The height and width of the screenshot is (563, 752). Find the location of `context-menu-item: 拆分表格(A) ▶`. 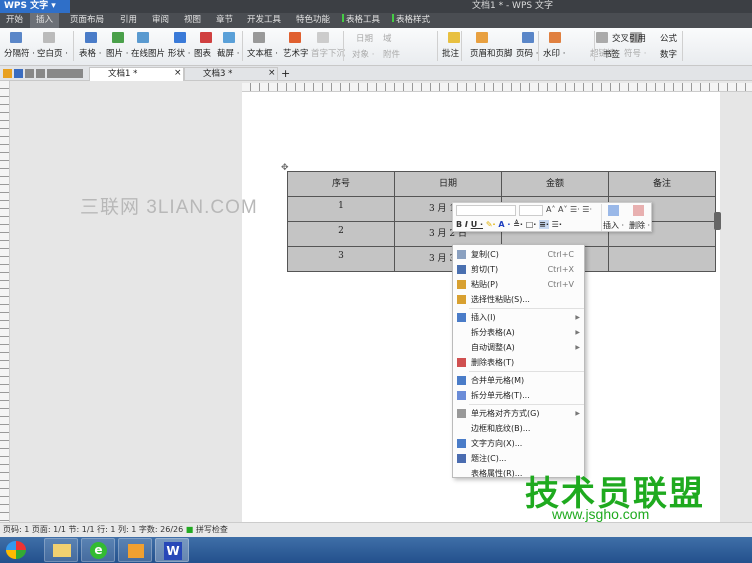

context-menu-item: 拆分表格(A) ▶ is located at coordinates (518, 332).